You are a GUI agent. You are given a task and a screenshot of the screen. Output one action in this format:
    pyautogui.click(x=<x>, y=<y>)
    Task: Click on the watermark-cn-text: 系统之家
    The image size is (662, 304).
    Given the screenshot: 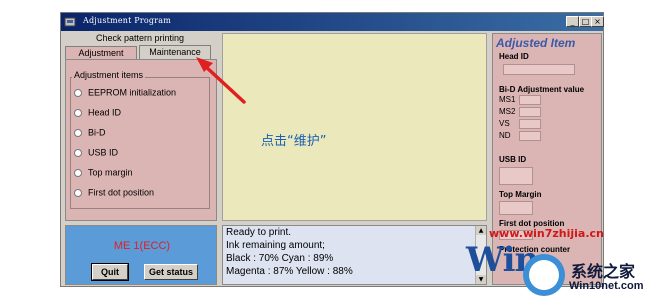 What is the action you would take?
    pyautogui.click(x=603, y=271)
    